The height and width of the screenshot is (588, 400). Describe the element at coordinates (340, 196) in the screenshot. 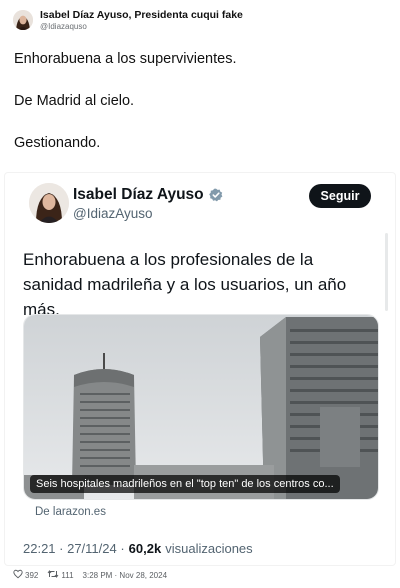

I see `follow-button: Seguir` at that location.